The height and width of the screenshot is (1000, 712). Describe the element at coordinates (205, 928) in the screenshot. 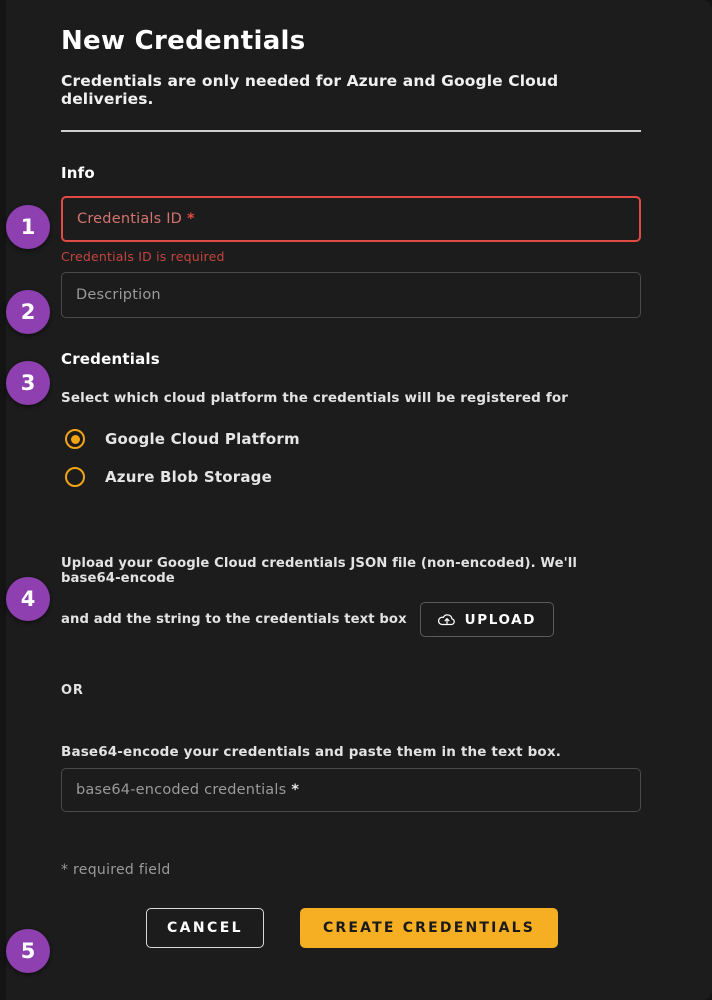

I see `cancel-button: CANCEL` at that location.